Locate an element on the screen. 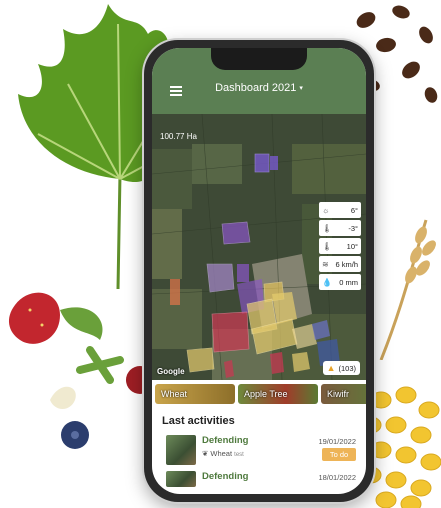 The width and height of the screenshot is (441, 508). activity-crop-name: Wheat is located at coordinates (221, 453).